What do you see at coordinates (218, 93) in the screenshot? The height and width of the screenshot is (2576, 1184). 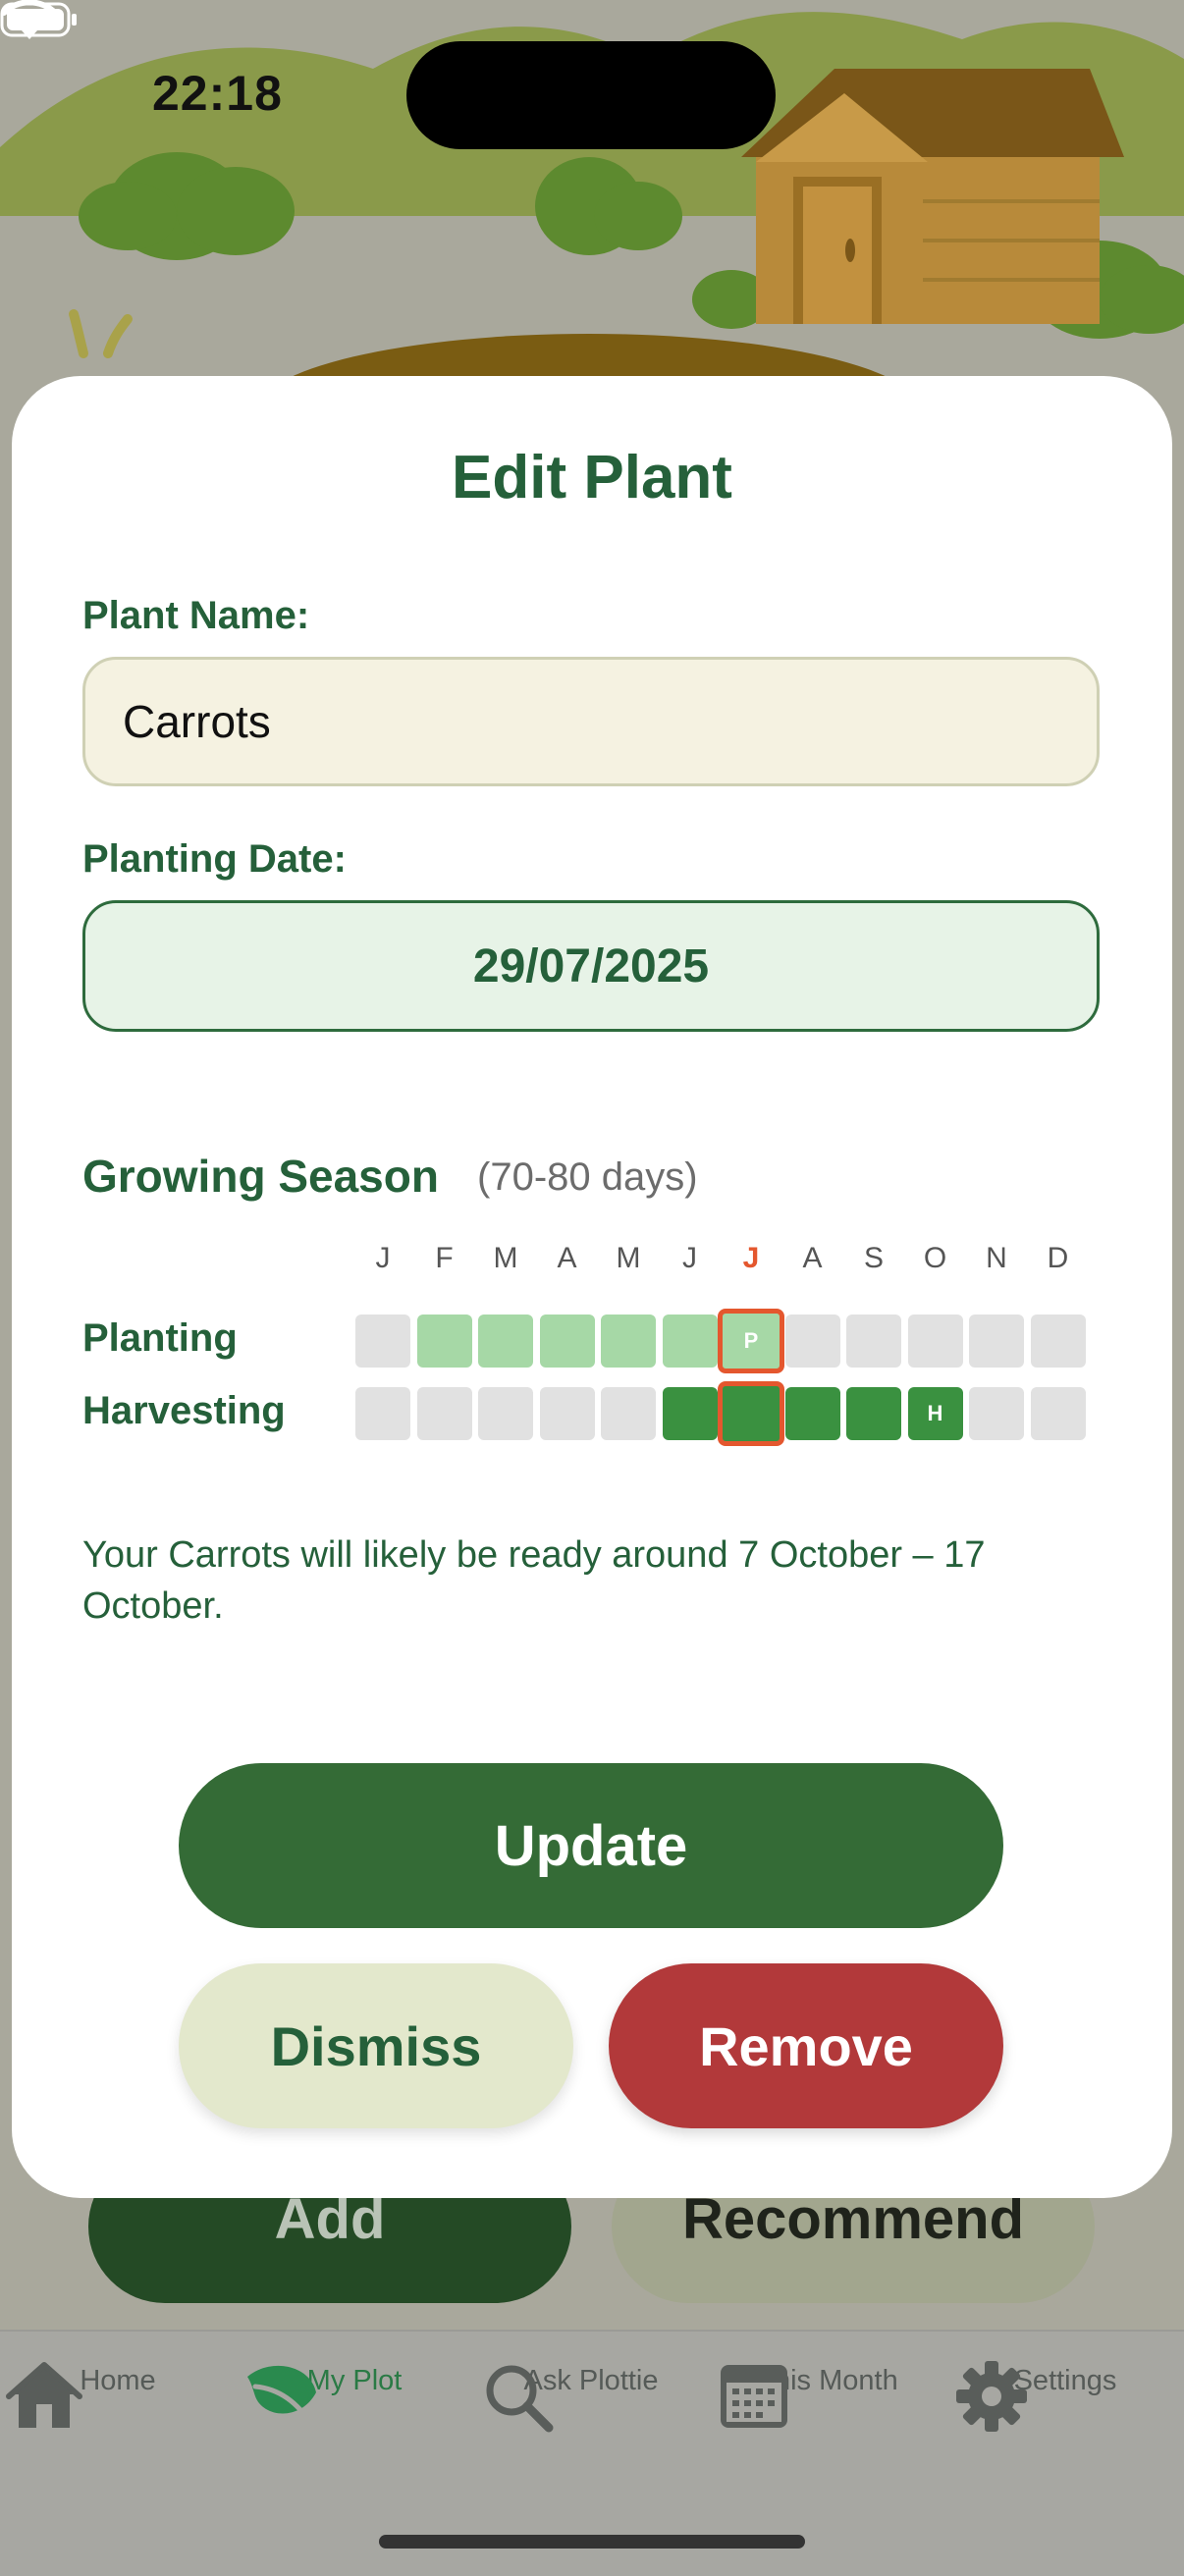 I see `status-bar-time: 22:18` at bounding box center [218, 93].